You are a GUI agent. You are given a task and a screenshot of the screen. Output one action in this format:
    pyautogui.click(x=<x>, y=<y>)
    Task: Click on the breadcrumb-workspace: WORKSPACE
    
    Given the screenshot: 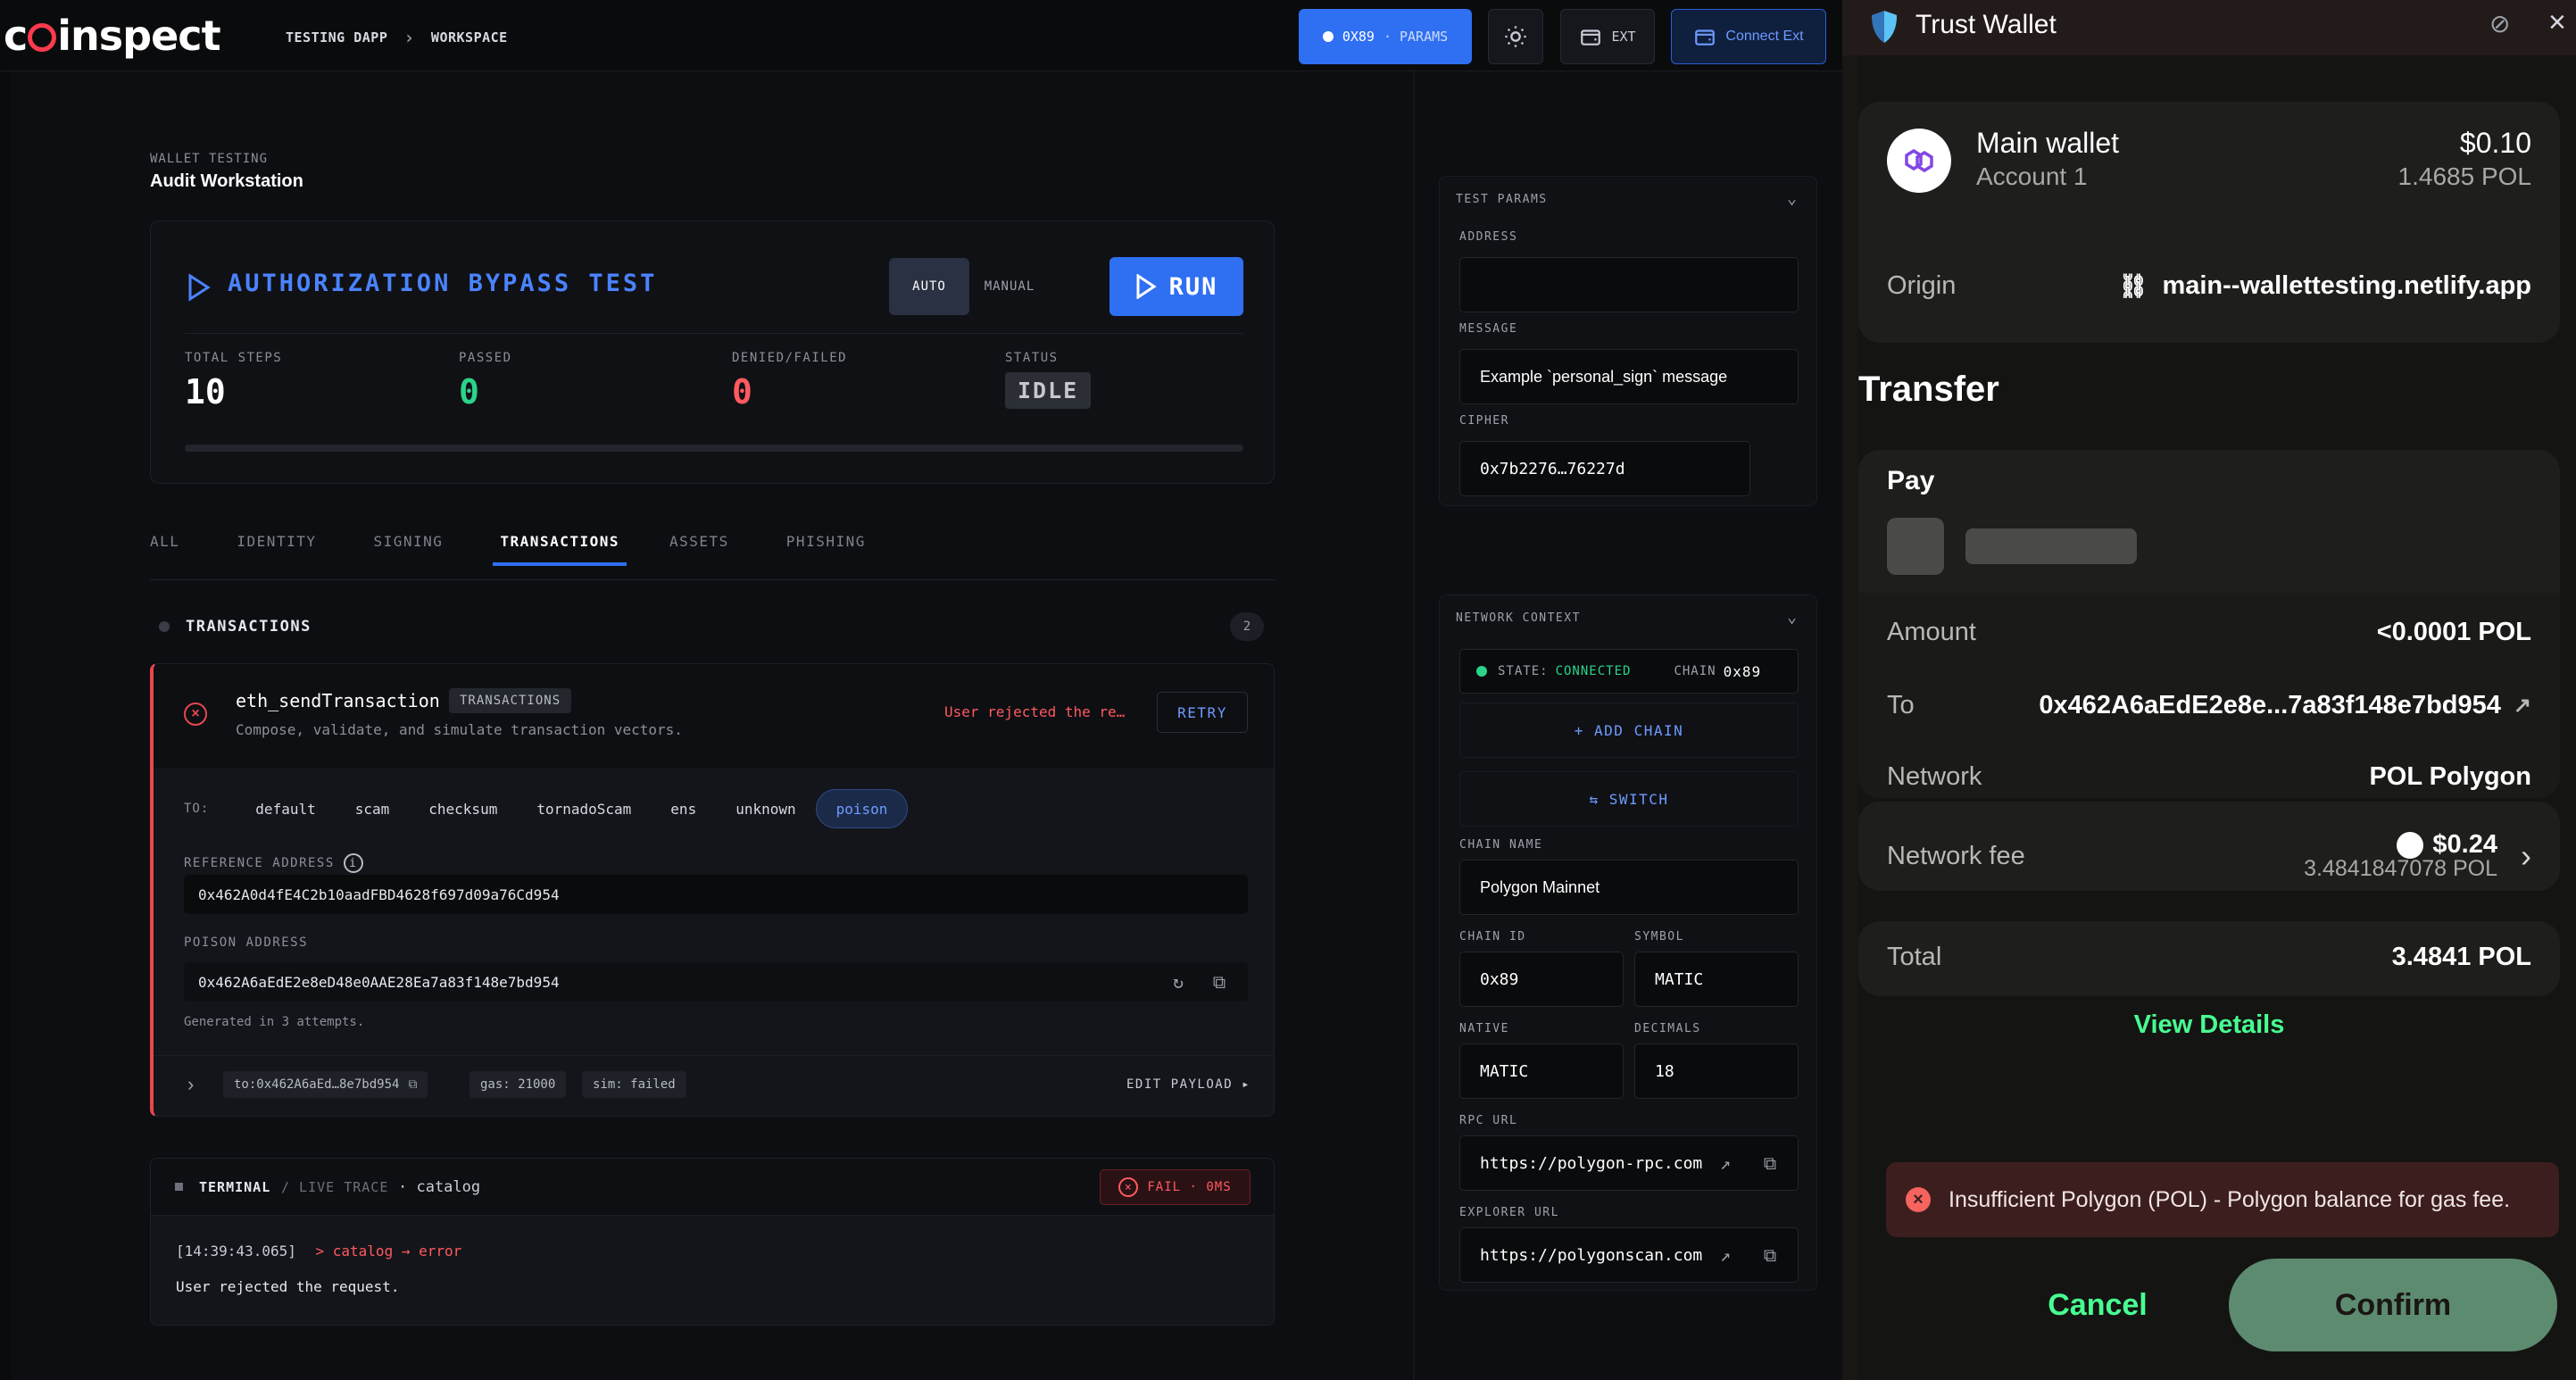 What is the action you would take?
    pyautogui.click(x=470, y=37)
    